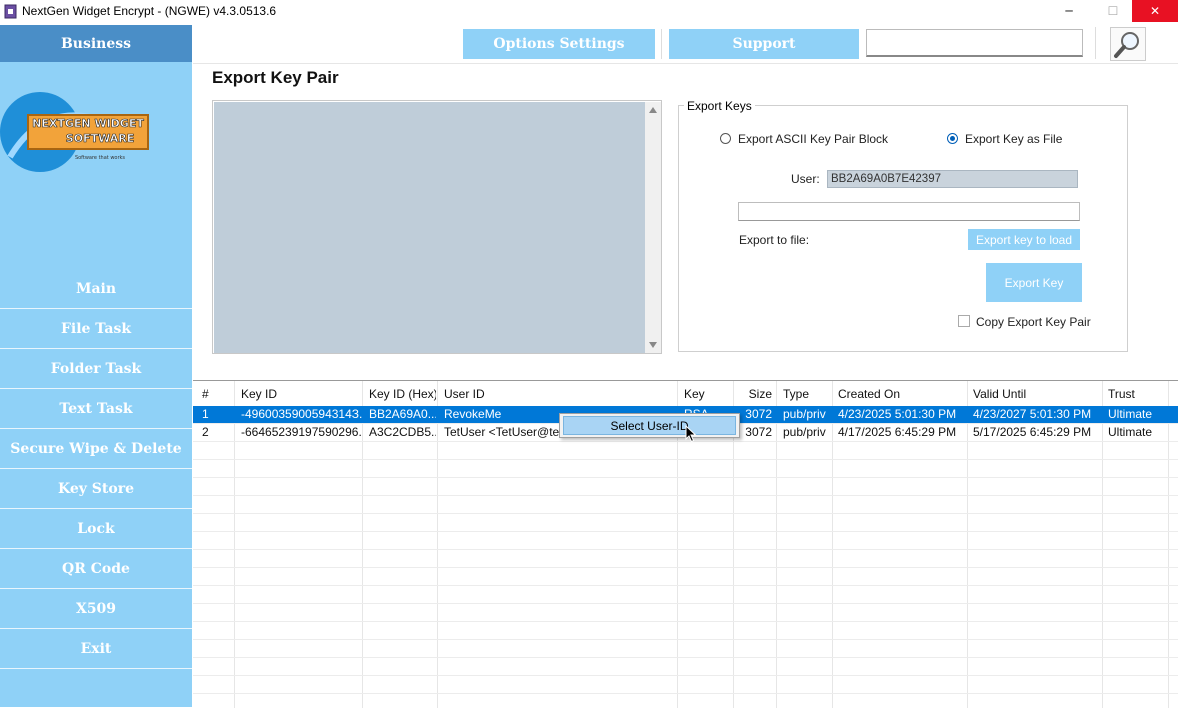 Image resolution: width=1178 pixels, height=708 pixels. I want to click on export-key-to-load-button: Export key to load, so click(1024, 239).